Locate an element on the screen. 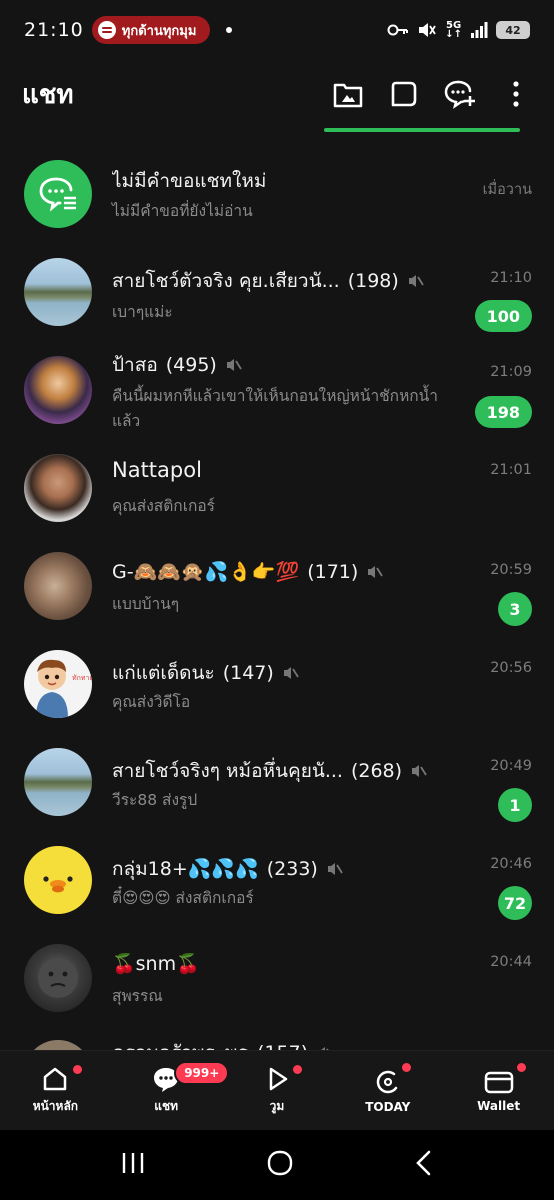 Image resolution: width=554 pixels, height=1200 pixels. nav-voom: วูม is located at coordinates (277, 1091).